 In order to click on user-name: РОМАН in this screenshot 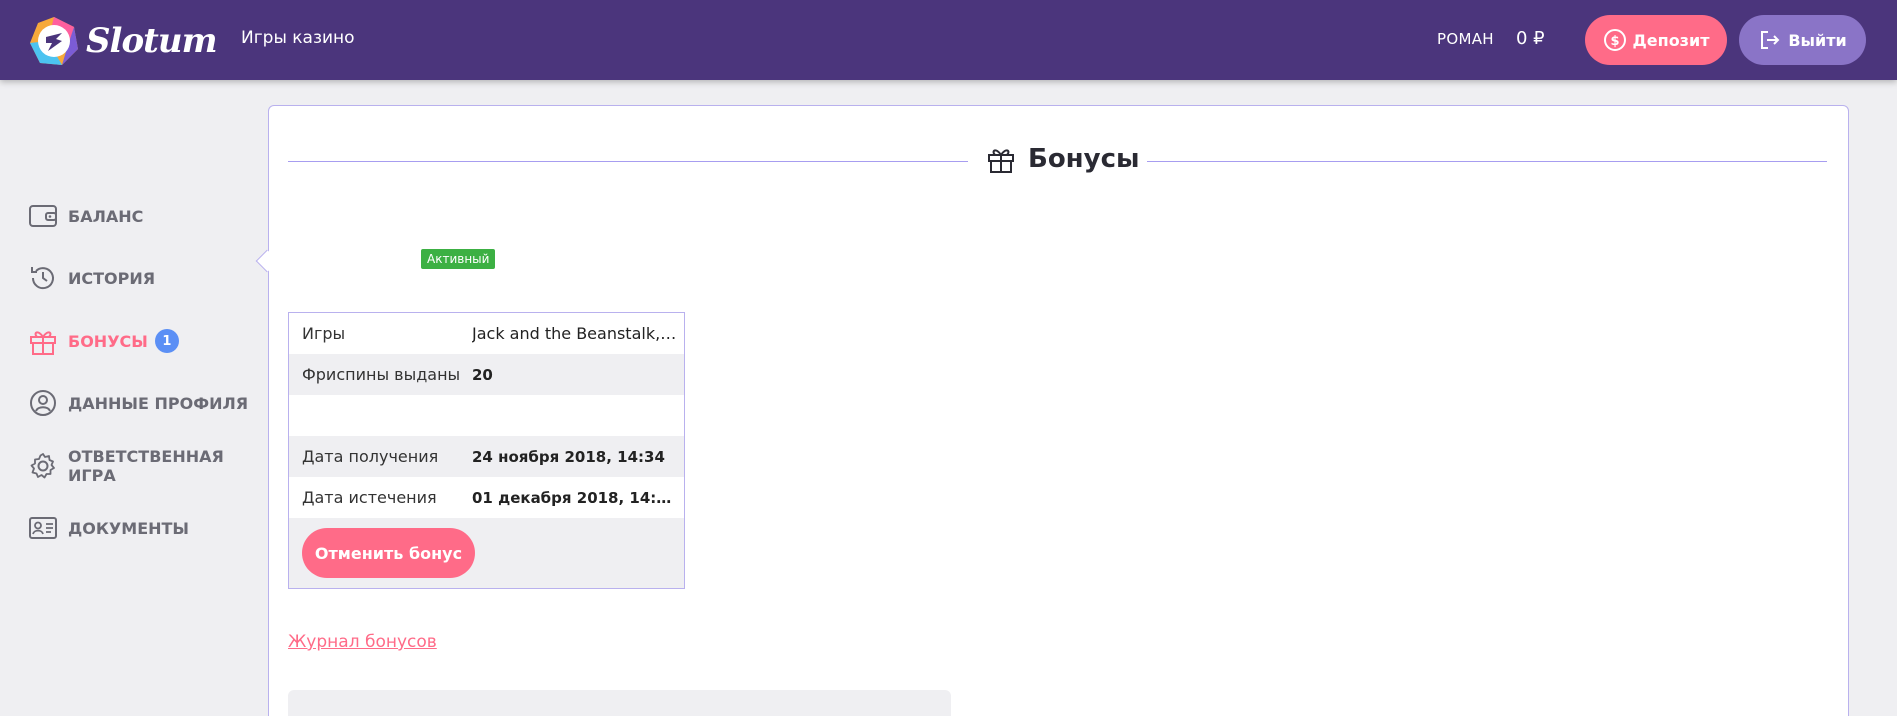, I will do `click(1465, 39)`.